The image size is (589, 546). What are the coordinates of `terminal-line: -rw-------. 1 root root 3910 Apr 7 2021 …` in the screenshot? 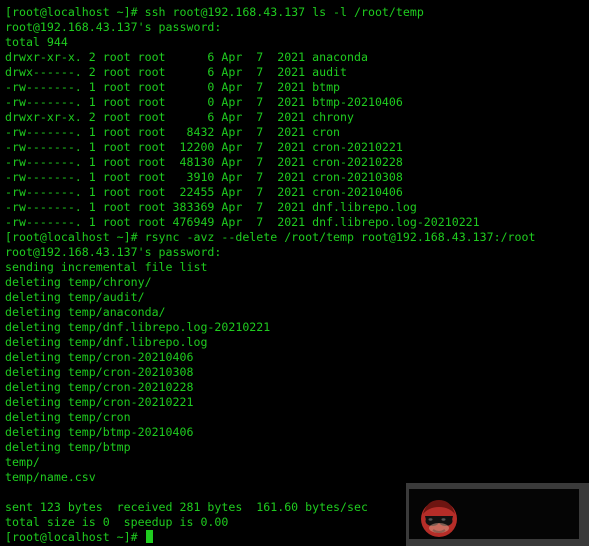 It's located at (204, 177).